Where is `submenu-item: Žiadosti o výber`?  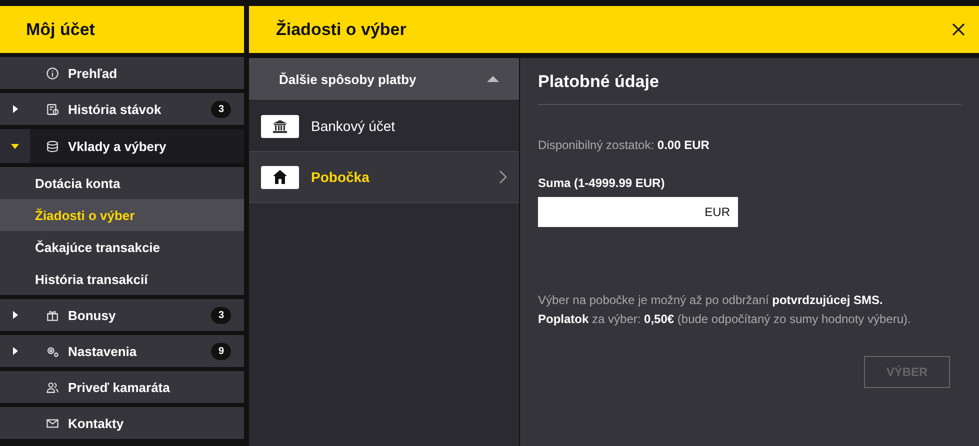
submenu-item: Žiadosti o výber is located at coordinates (122, 215).